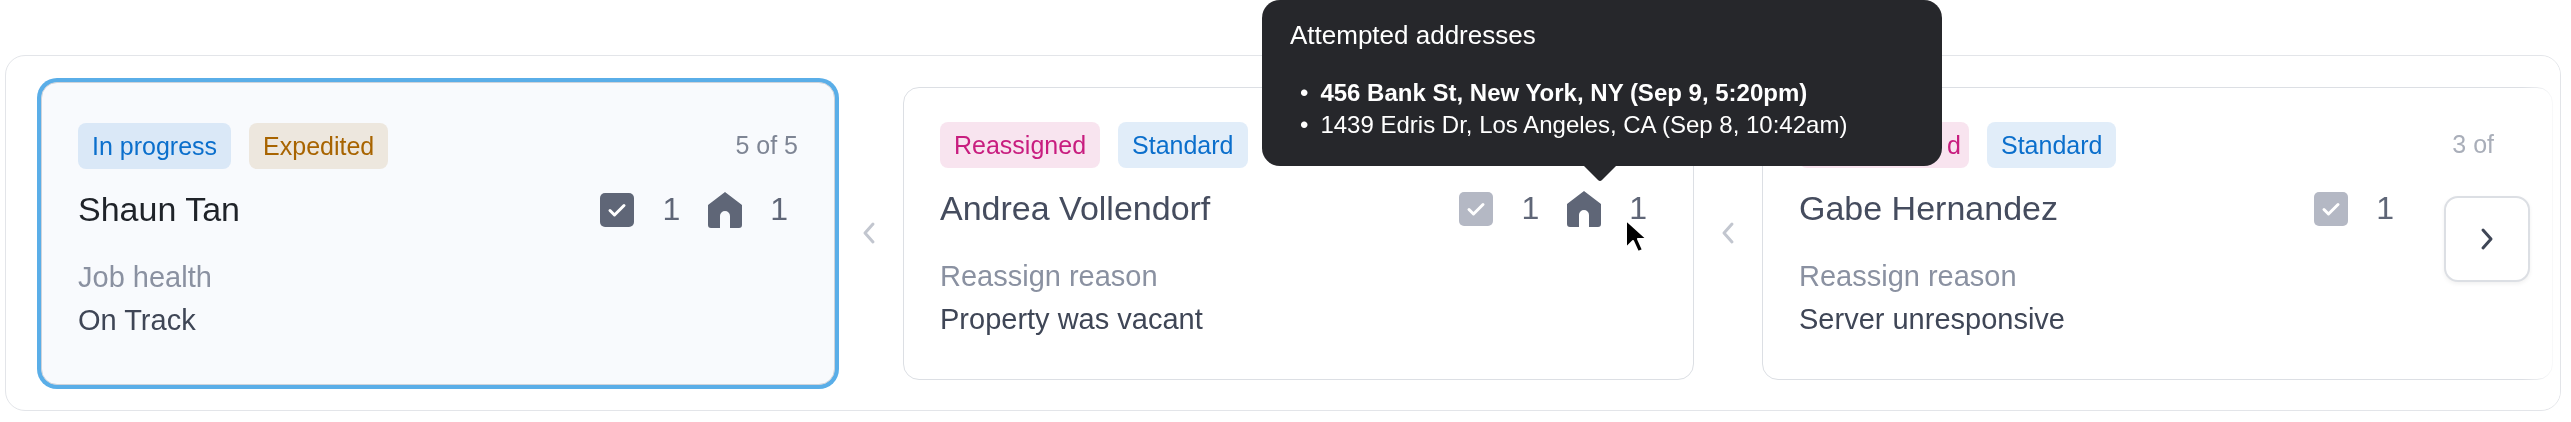 This screenshot has width=2571, height=422. I want to click on chevron-right-icon, so click(2487, 239).